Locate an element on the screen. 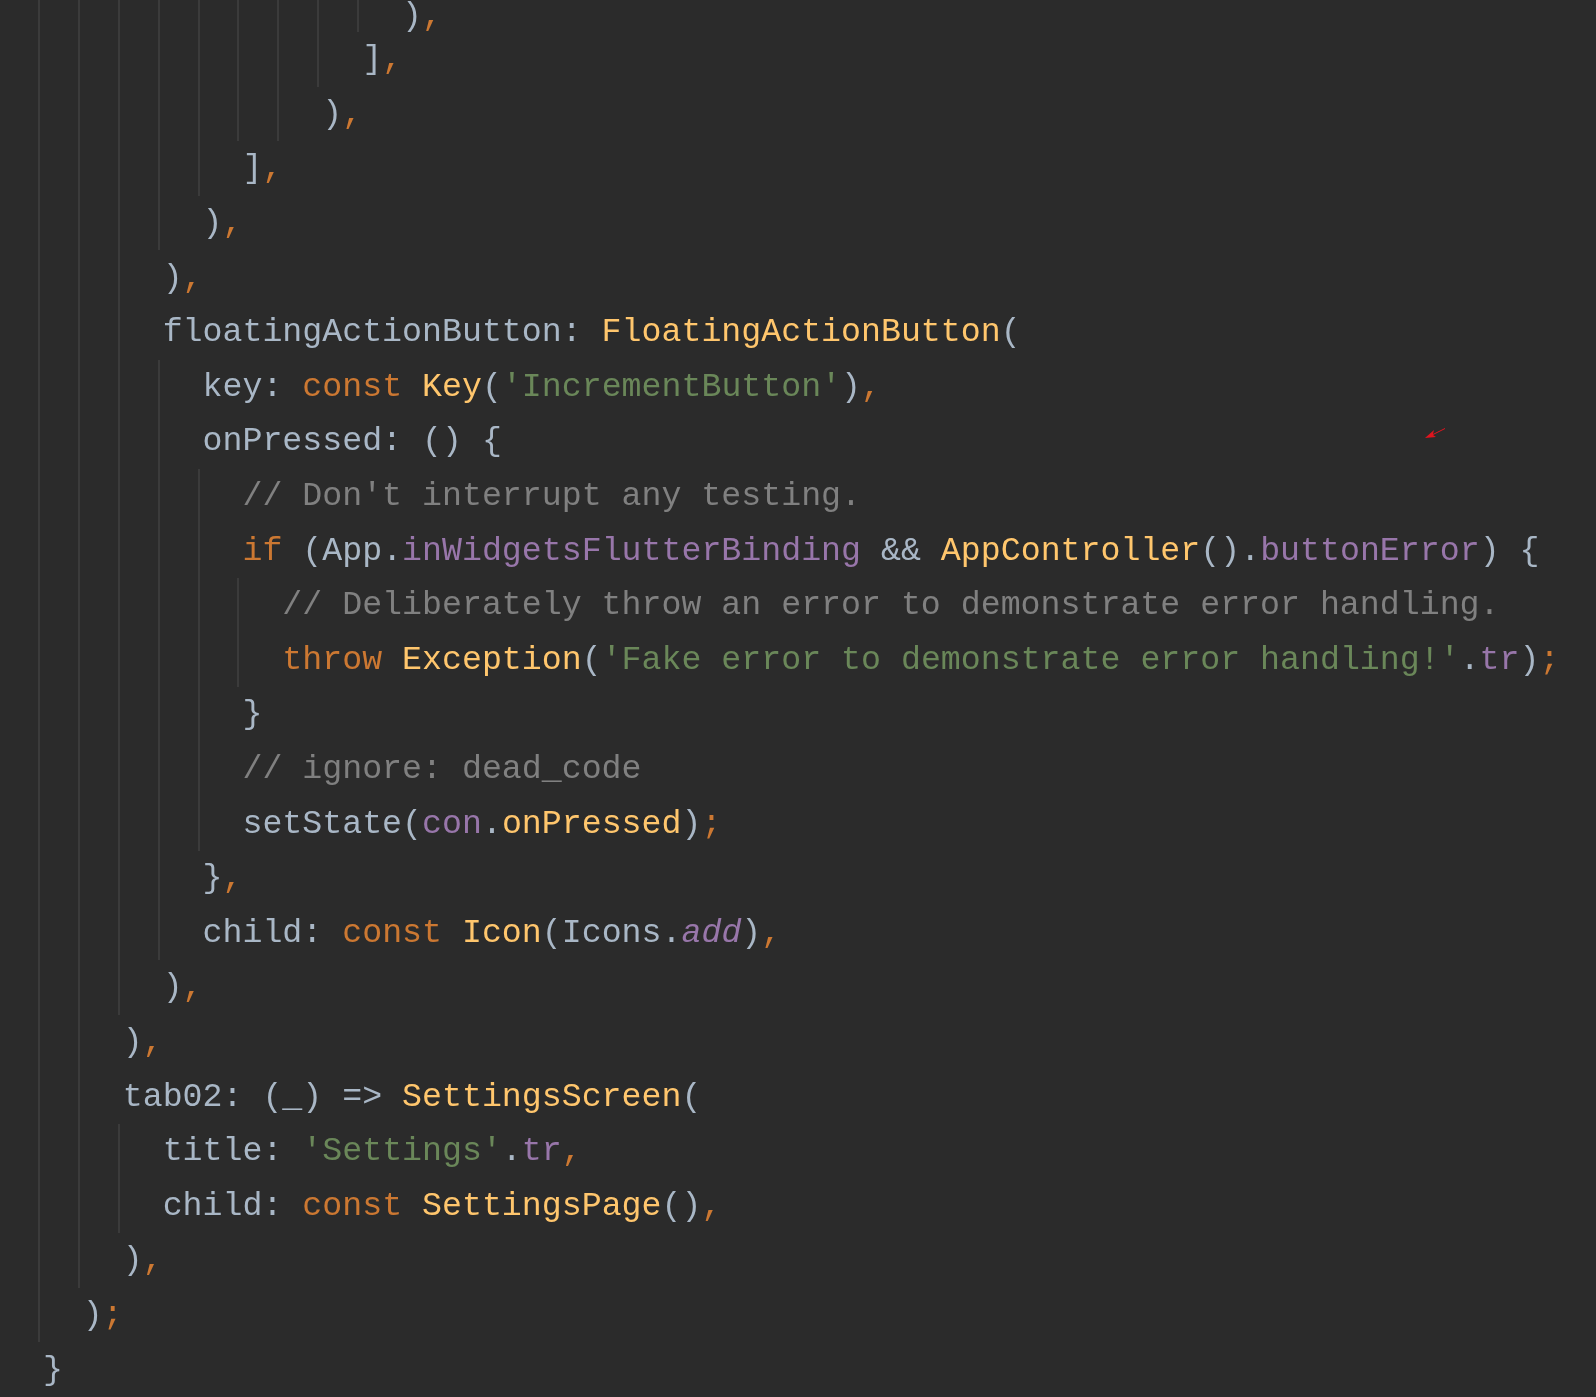 The width and height of the screenshot is (1596, 1397). code-line: throw Exception('Fake error to demonstrate error handling!'.tr); is located at coordinates (921, 659).